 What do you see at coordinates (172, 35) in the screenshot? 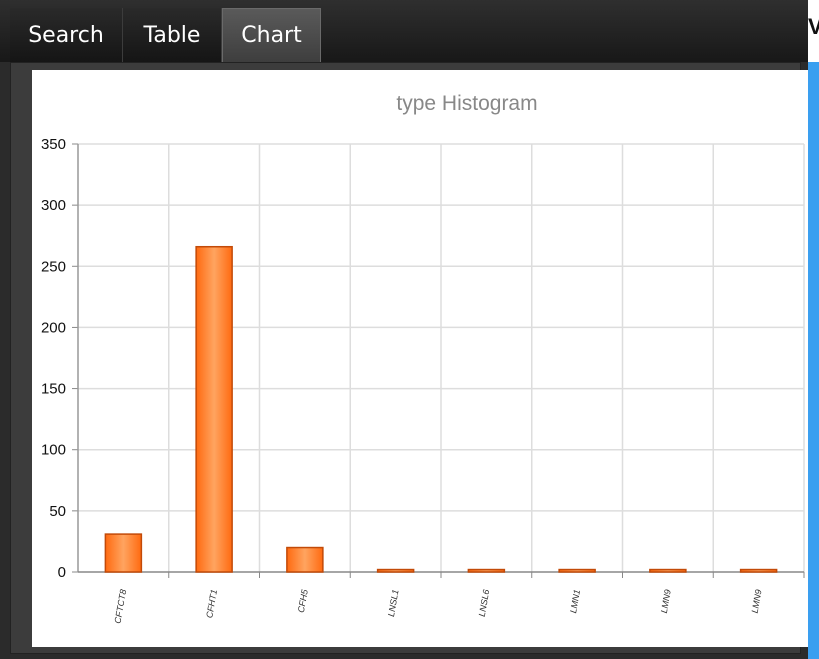
I see `tab-table: Table` at bounding box center [172, 35].